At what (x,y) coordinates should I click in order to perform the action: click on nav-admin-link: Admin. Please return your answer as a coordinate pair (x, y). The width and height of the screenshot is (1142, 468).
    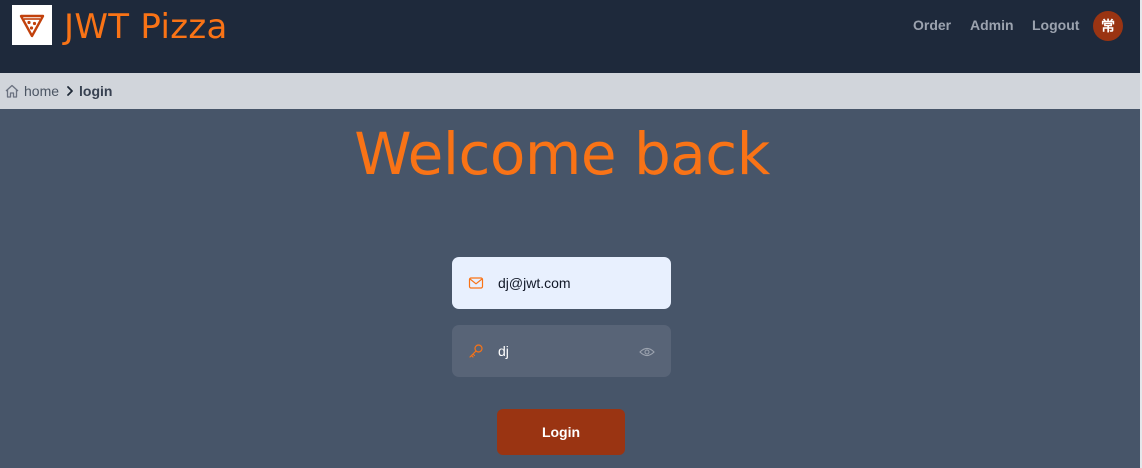
    Looking at the image, I should click on (992, 25).